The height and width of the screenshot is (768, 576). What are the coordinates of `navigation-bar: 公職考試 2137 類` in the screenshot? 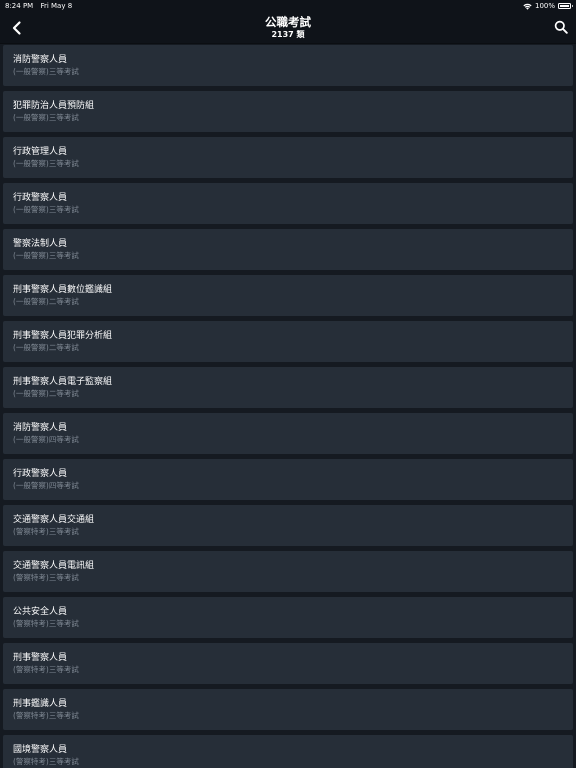 It's located at (288, 28).